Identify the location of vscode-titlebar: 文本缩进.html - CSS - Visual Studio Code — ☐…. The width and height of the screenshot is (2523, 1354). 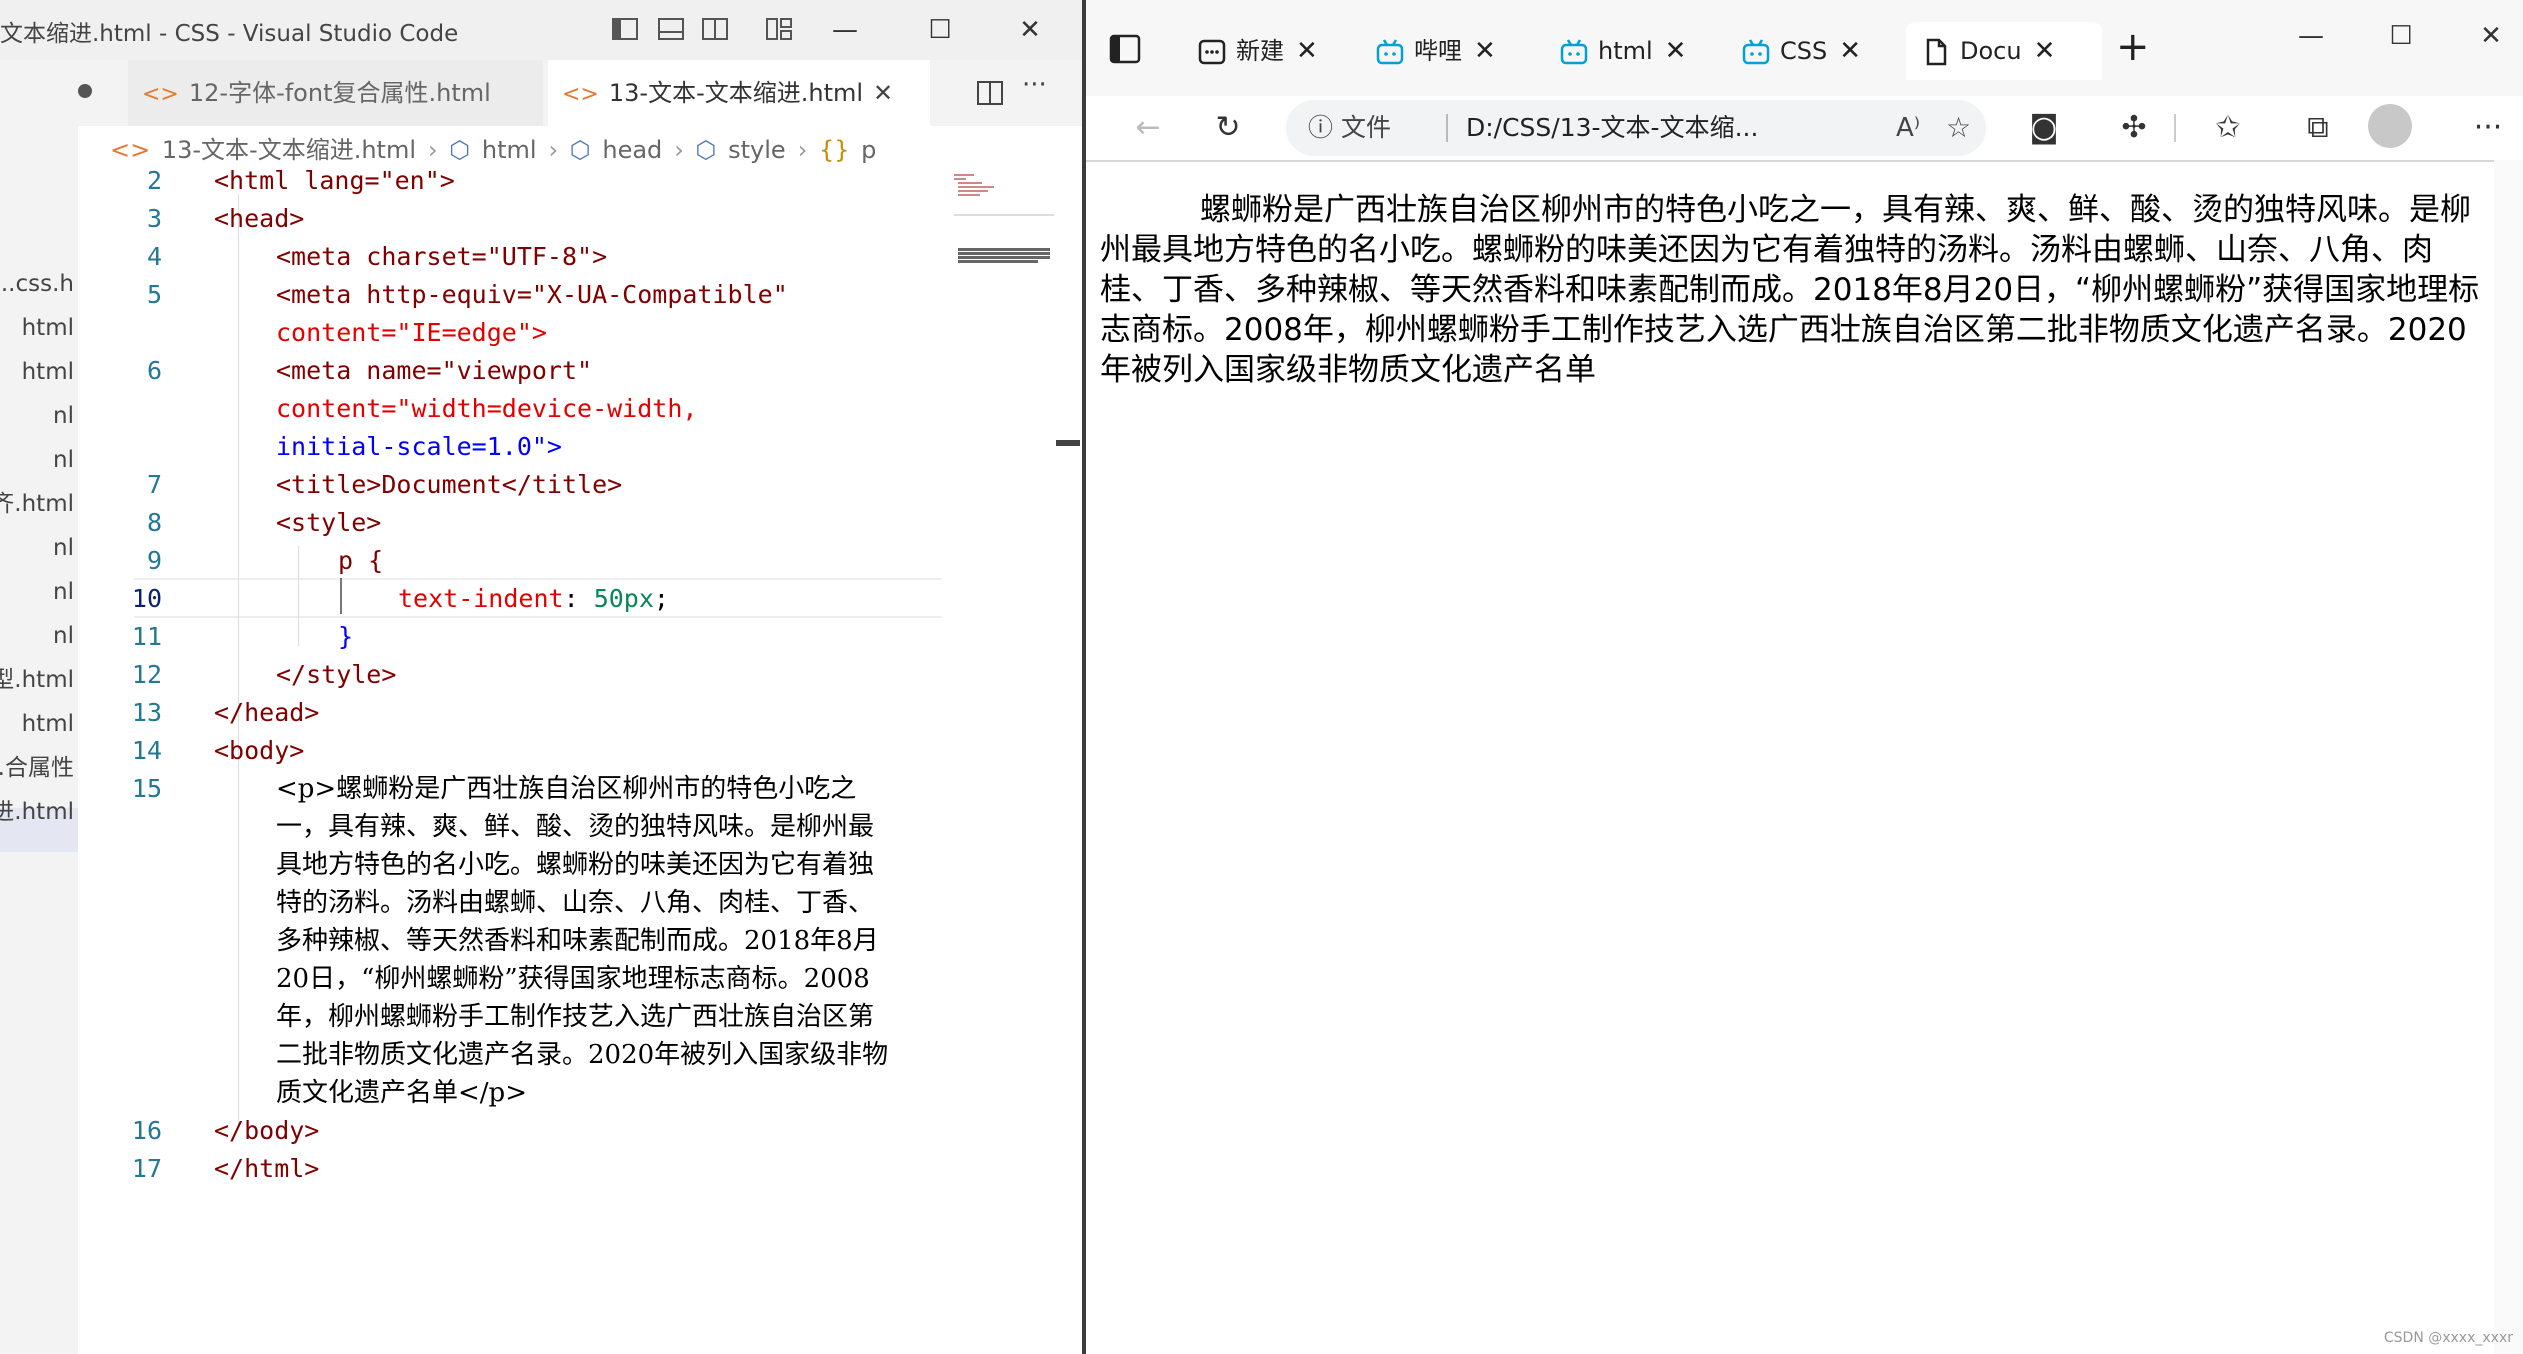
(541, 30).